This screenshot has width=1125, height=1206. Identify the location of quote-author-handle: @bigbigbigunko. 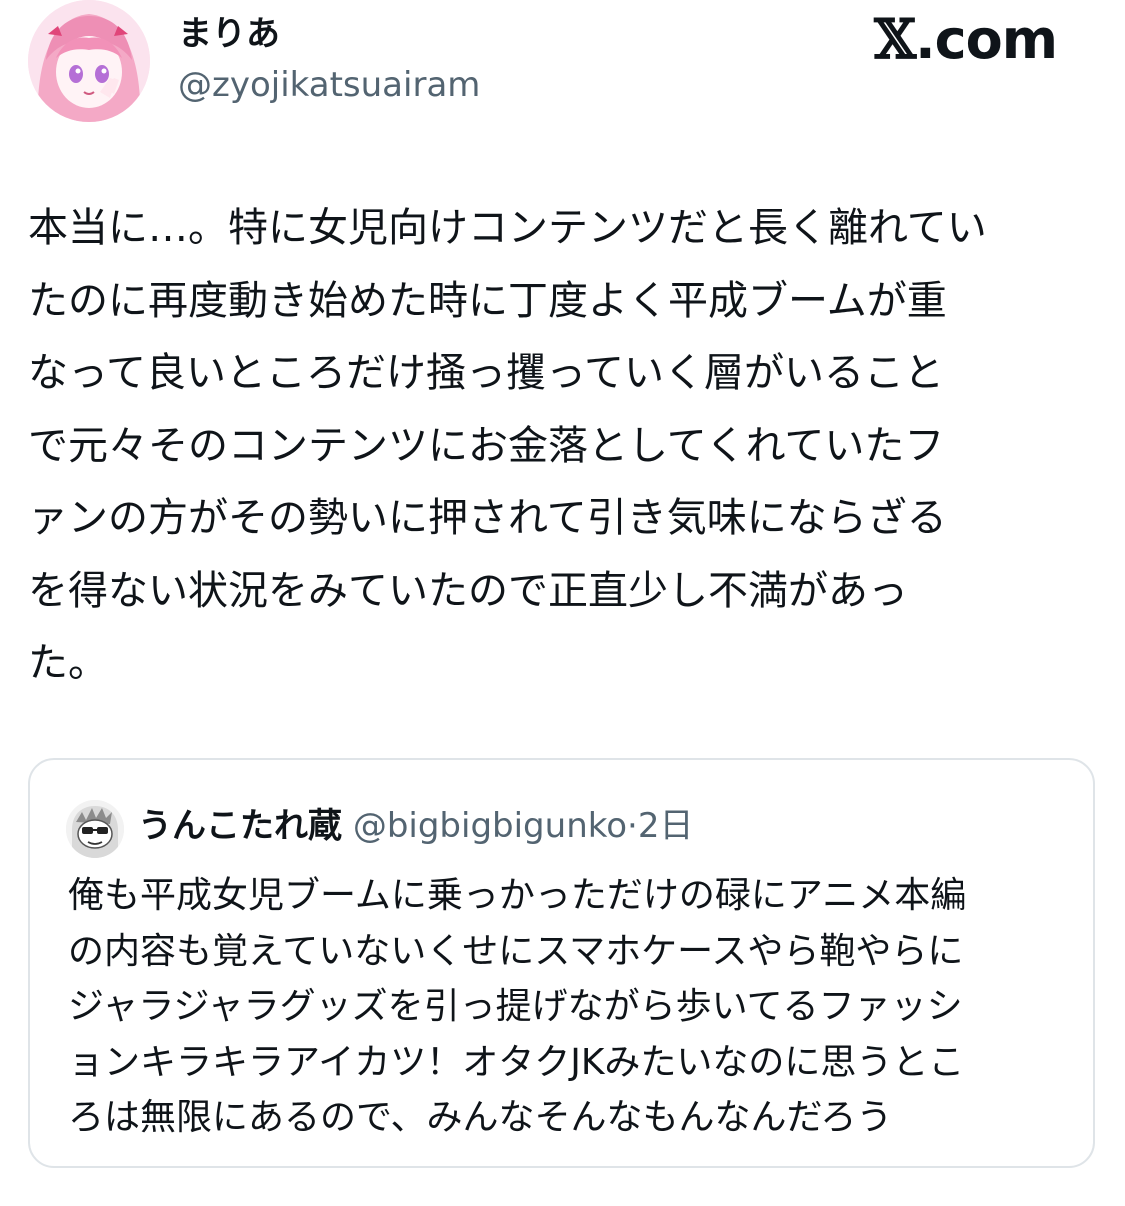
(490, 826).